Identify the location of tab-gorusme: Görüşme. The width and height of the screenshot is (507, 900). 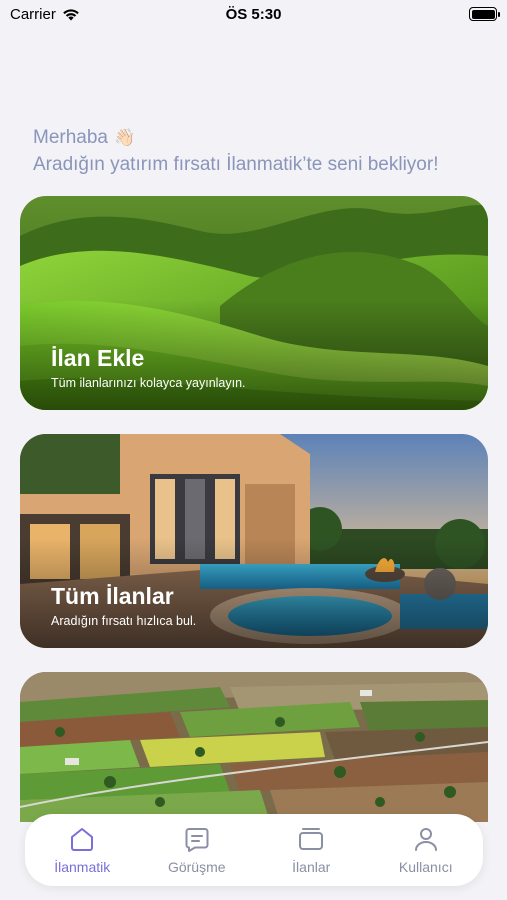
(197, 850).